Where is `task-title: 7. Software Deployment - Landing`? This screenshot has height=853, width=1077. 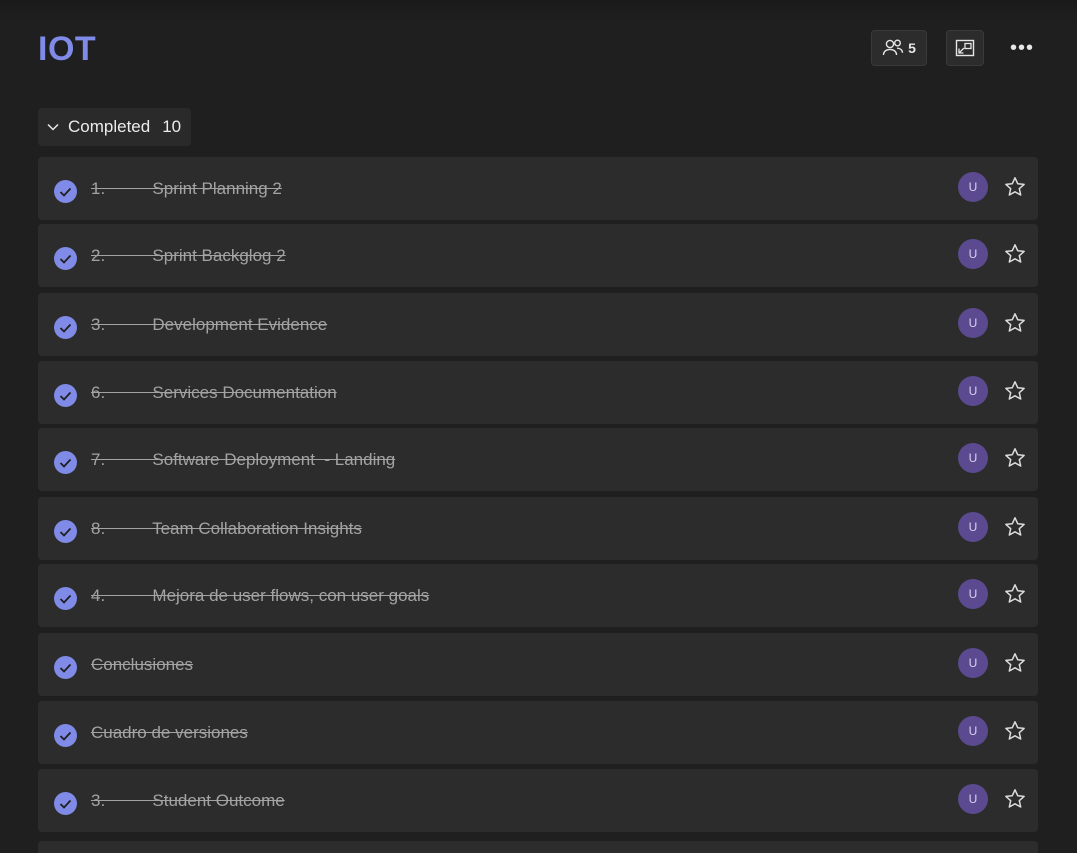
task-title: 7. Software Deployment - Landing is located at coordinates (243, 460).